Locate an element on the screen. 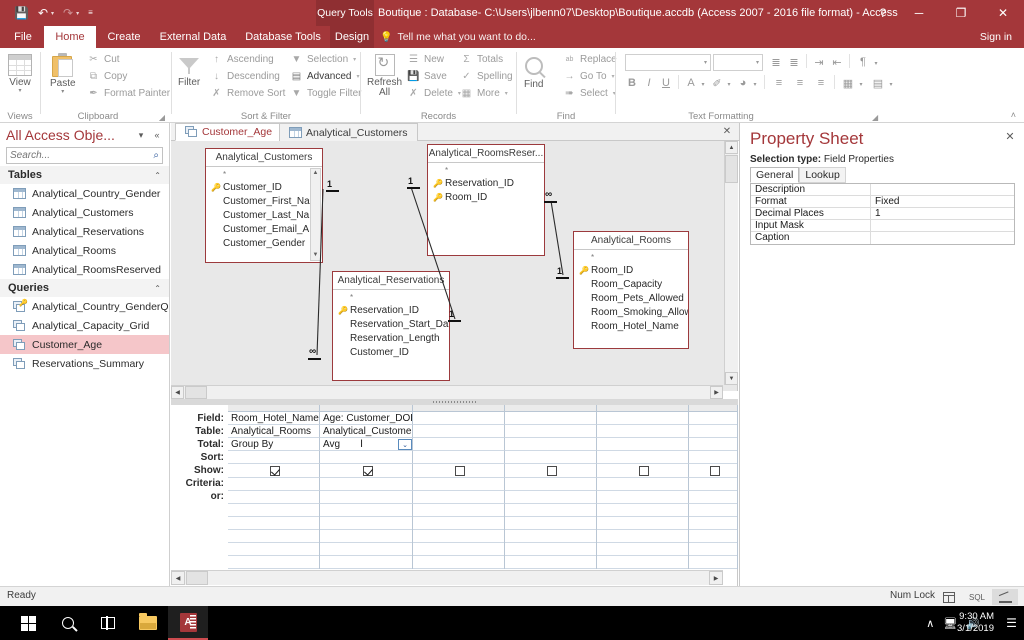 This screenshot has height=640, width=1024. scroll-up-icon: ▲ is located at coordinates (316, 173).